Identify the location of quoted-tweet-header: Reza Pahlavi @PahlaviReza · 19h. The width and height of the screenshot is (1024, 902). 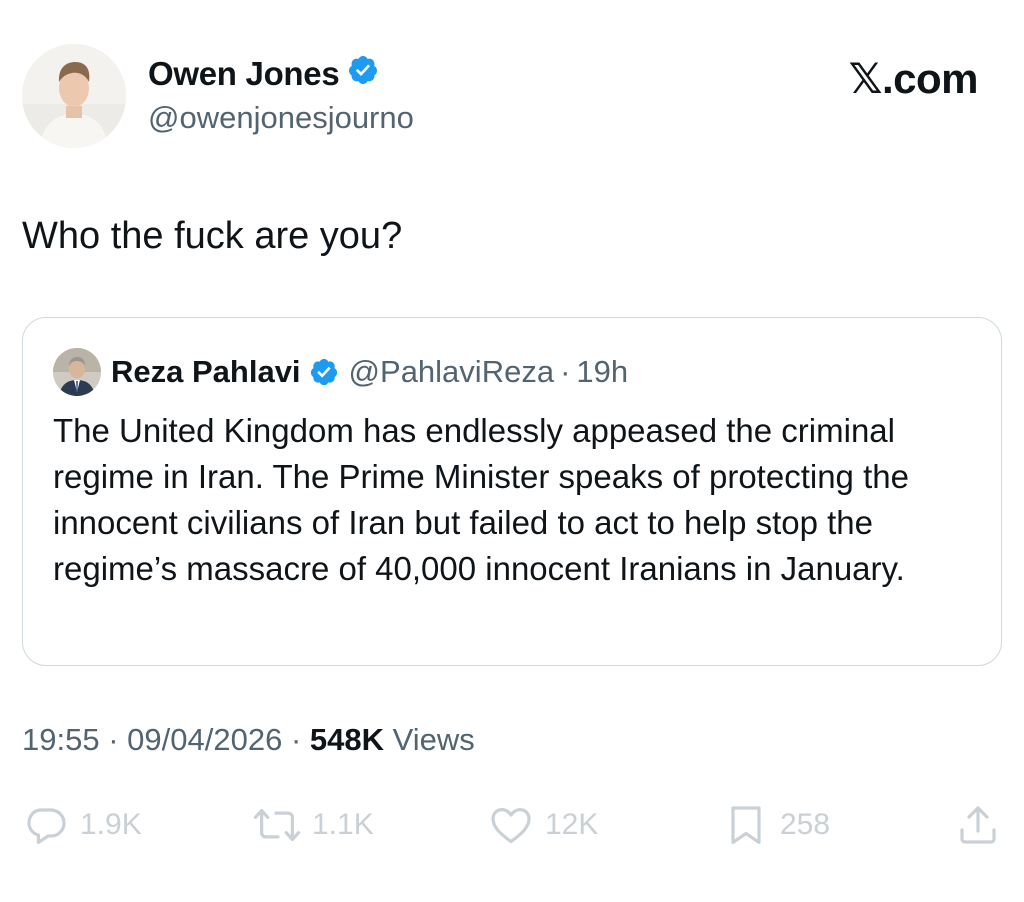
(369, 372).